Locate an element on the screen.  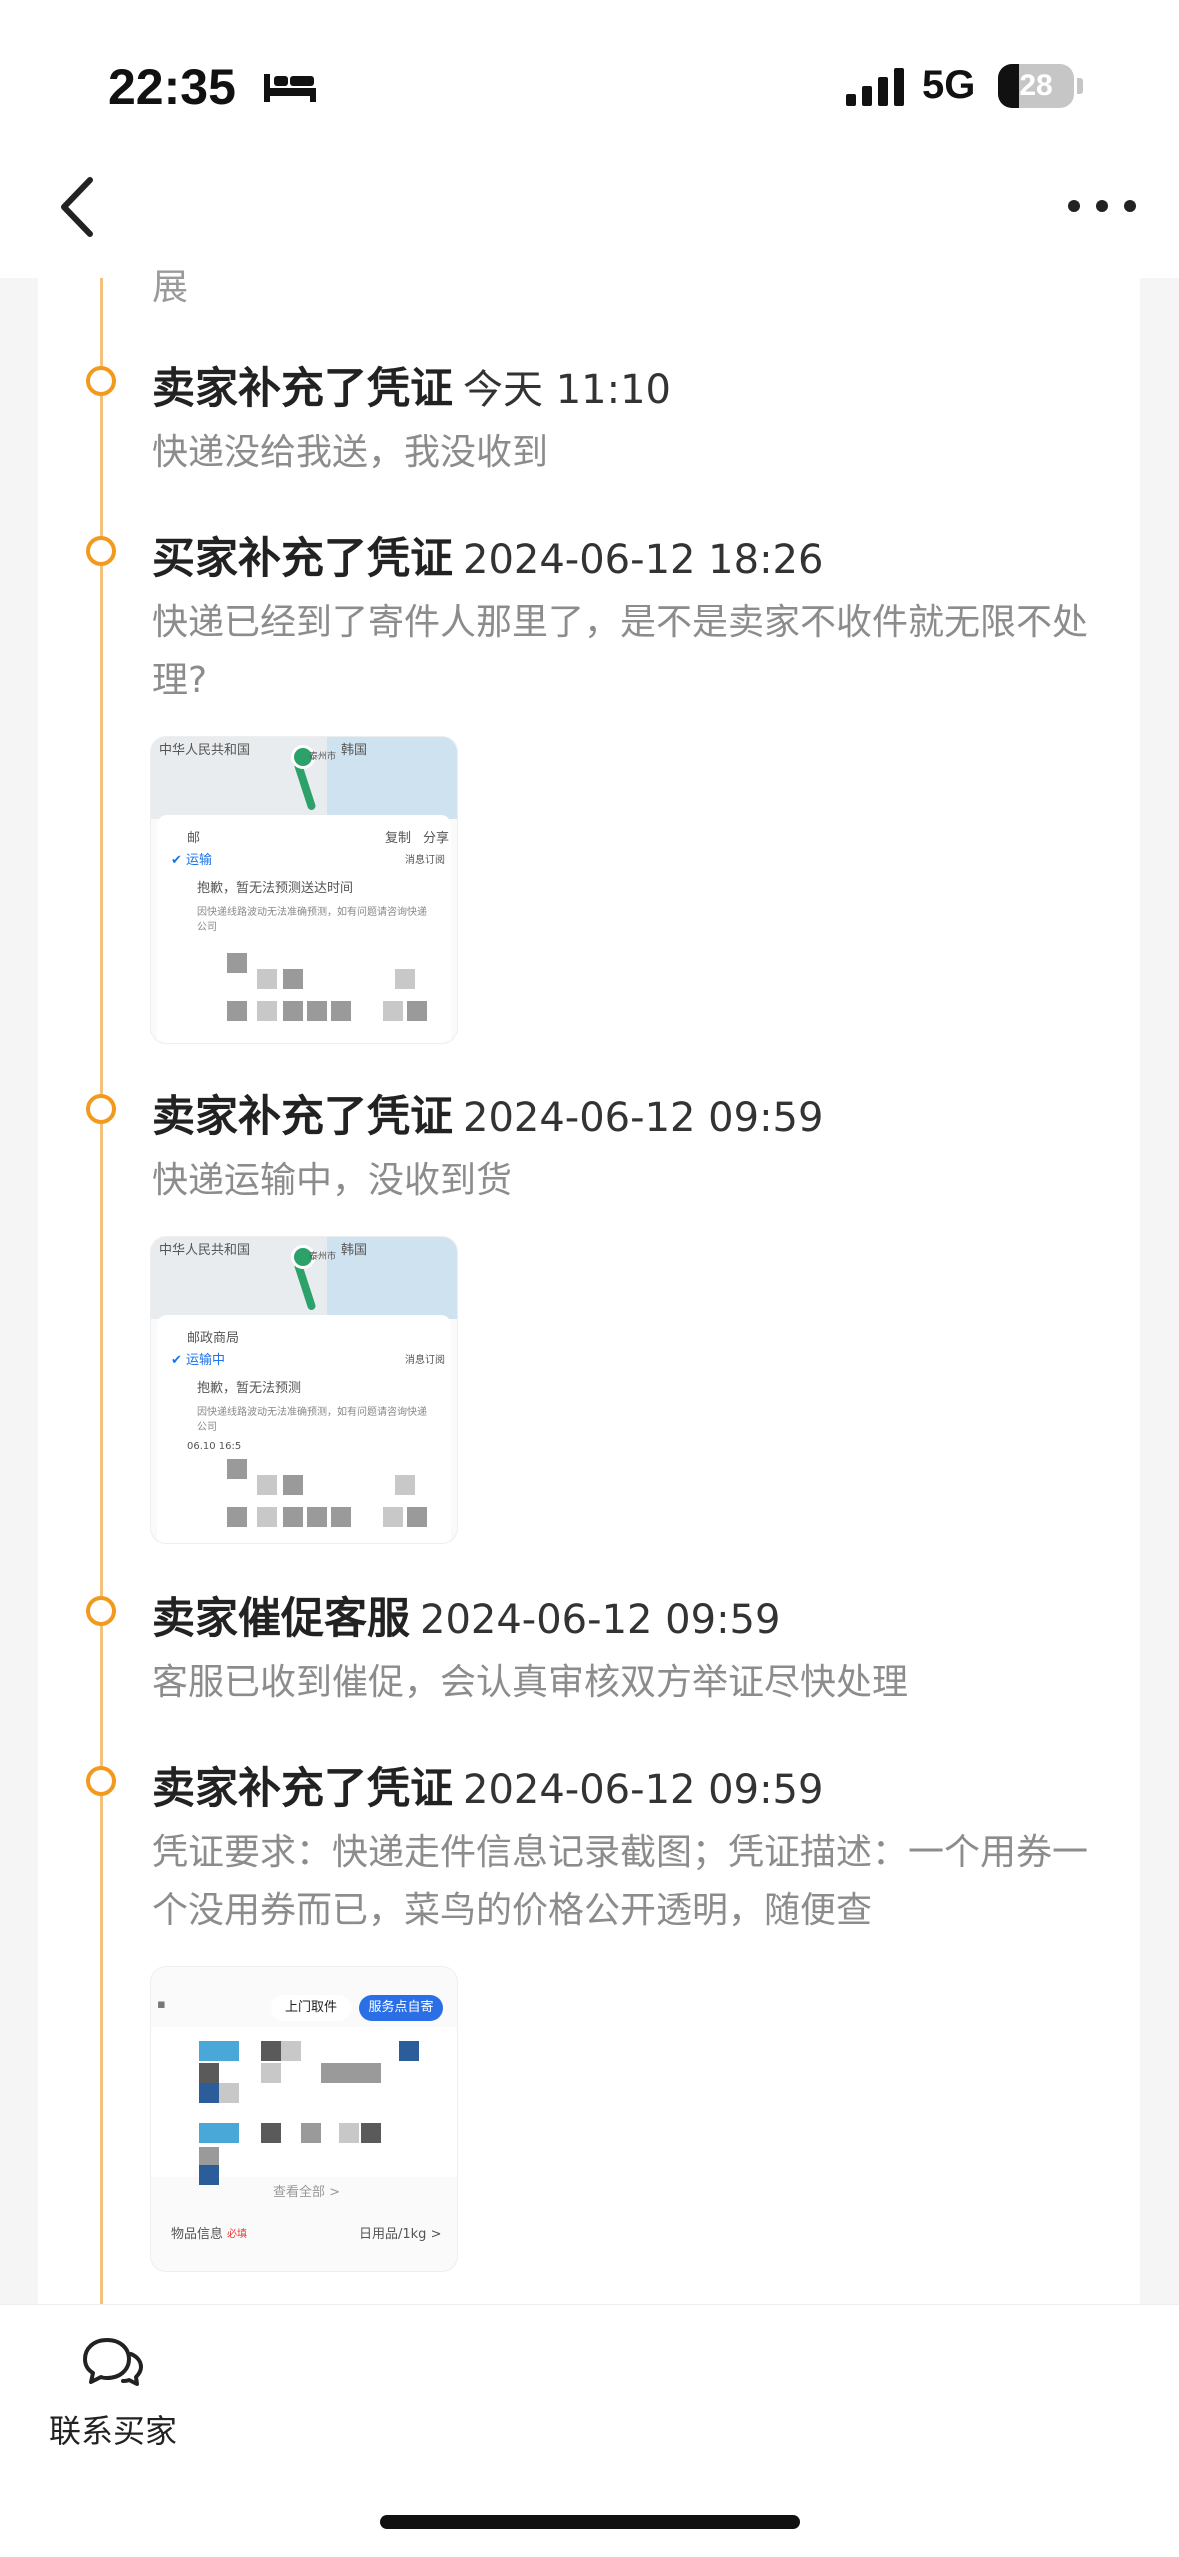
status-text: 运输中 is located at coordinates (206, 1360).